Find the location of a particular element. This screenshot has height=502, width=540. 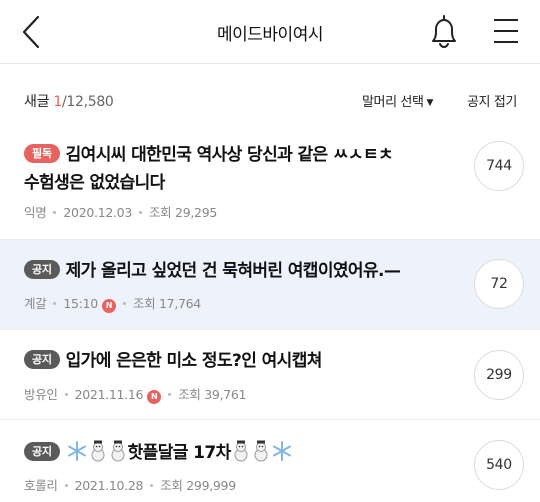

notification-button is located at coordinates (444, 31).